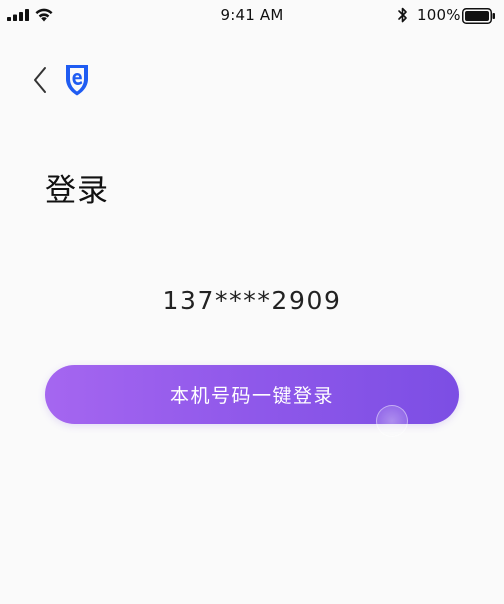 The image size is (504, 604). Describe the element at coordinates (402, 15) in the screenshot. I see `bluetooth-icon` at that location.